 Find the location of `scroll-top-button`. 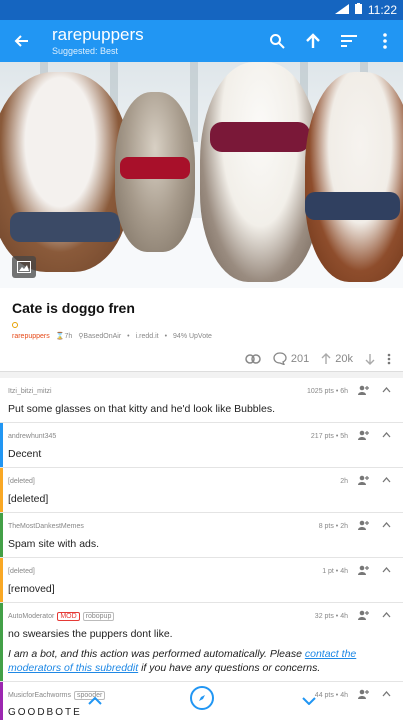

scroll-top-button is located at coordinates (313, 41).